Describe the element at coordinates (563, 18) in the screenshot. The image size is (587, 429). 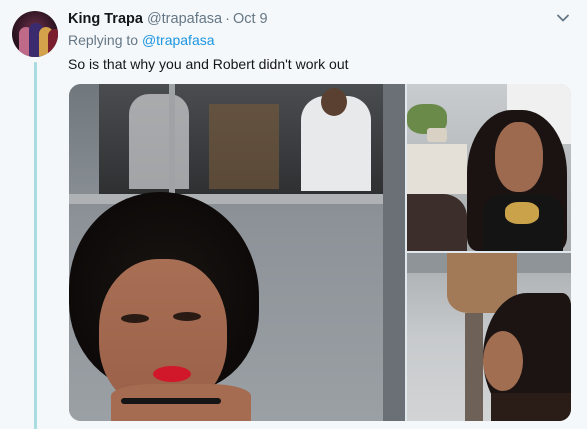
I see `chevron-down-icon` at that location.